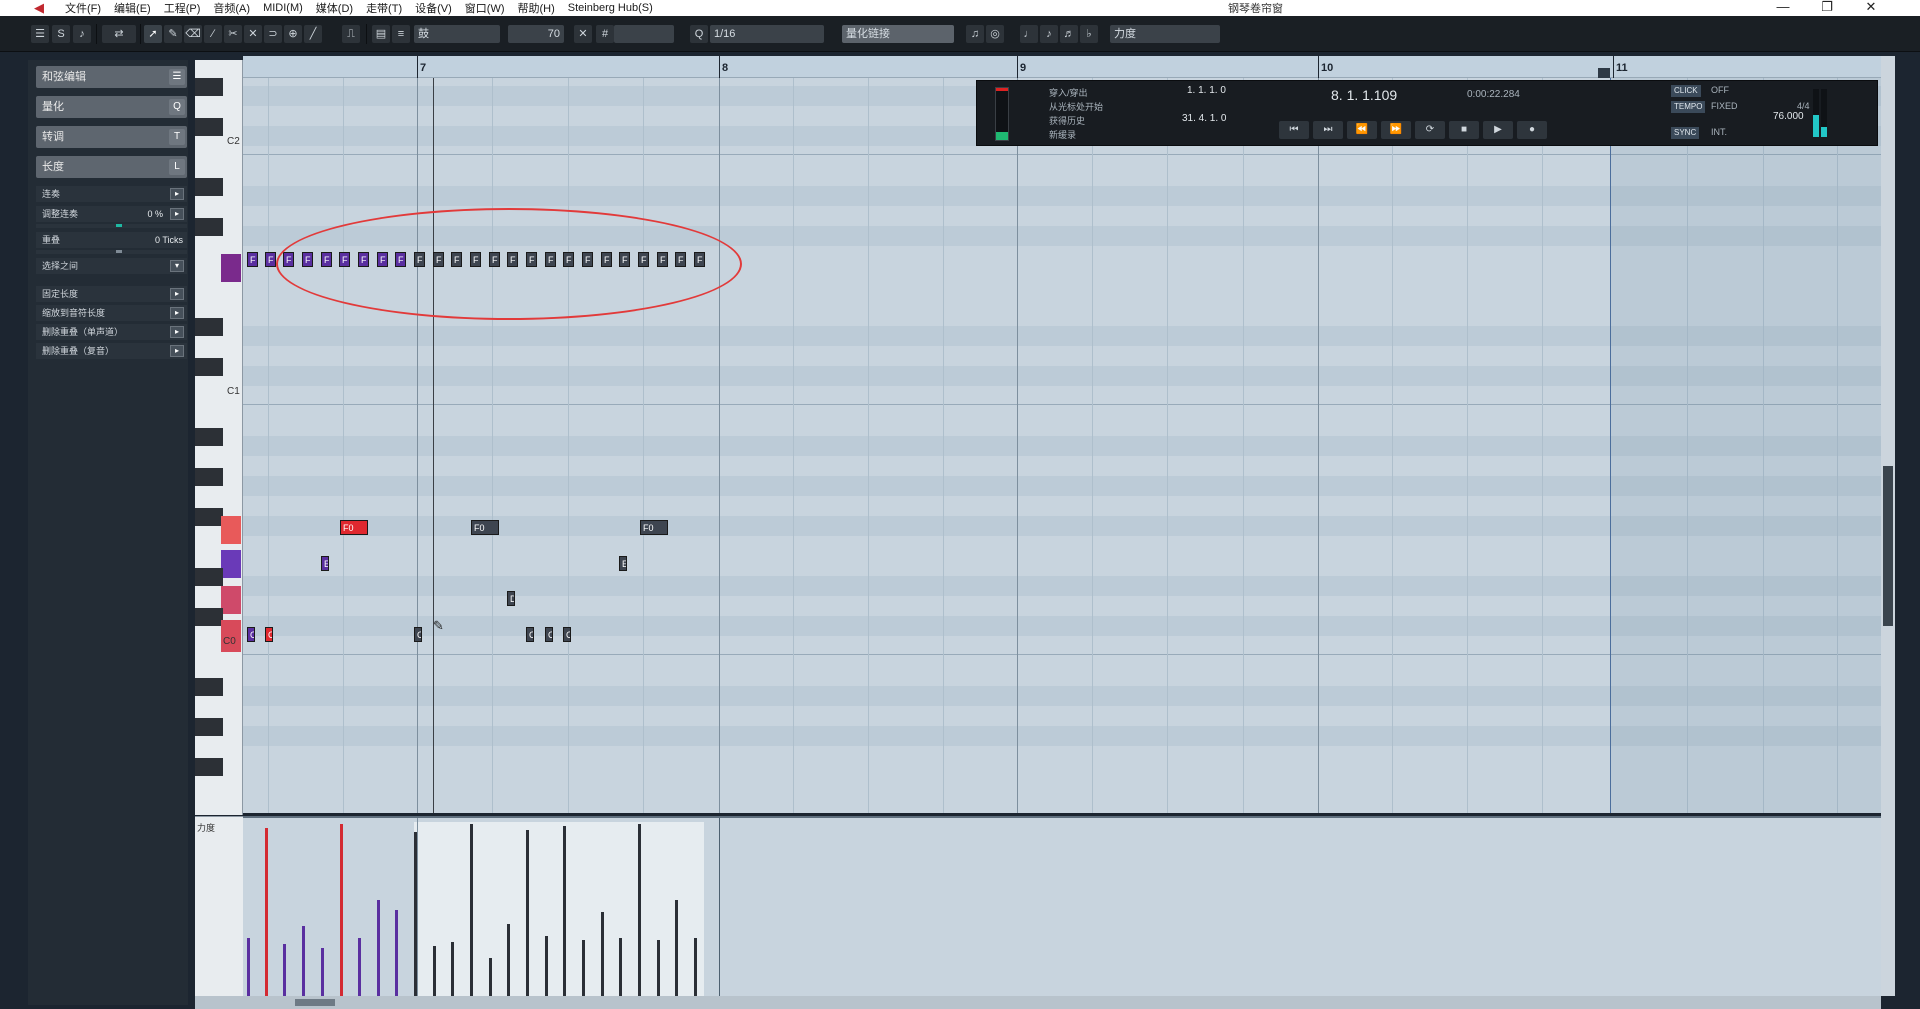 The image size is (1920, 1009). I want to click on menu-project: 工程(P), so click(182, 8).